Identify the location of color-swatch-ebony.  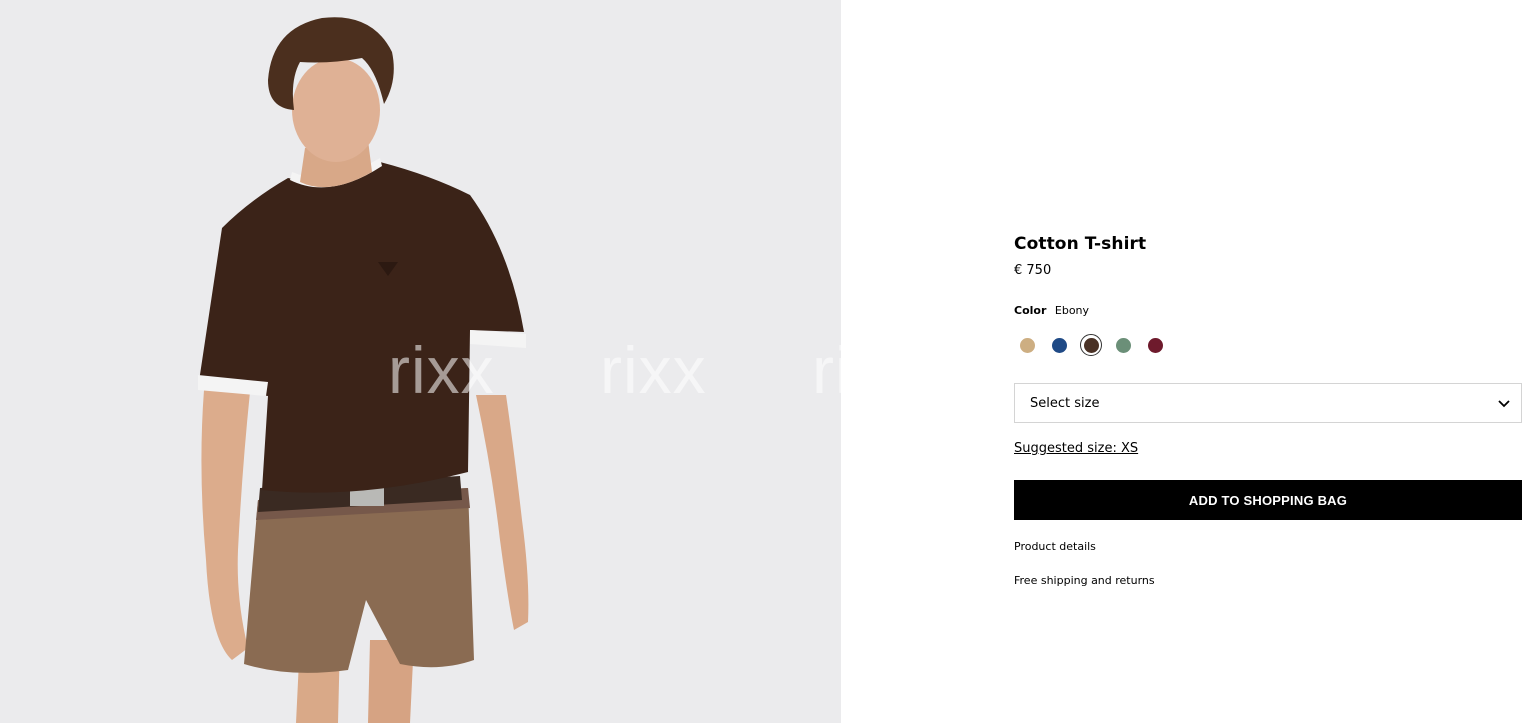
(1091, 345).